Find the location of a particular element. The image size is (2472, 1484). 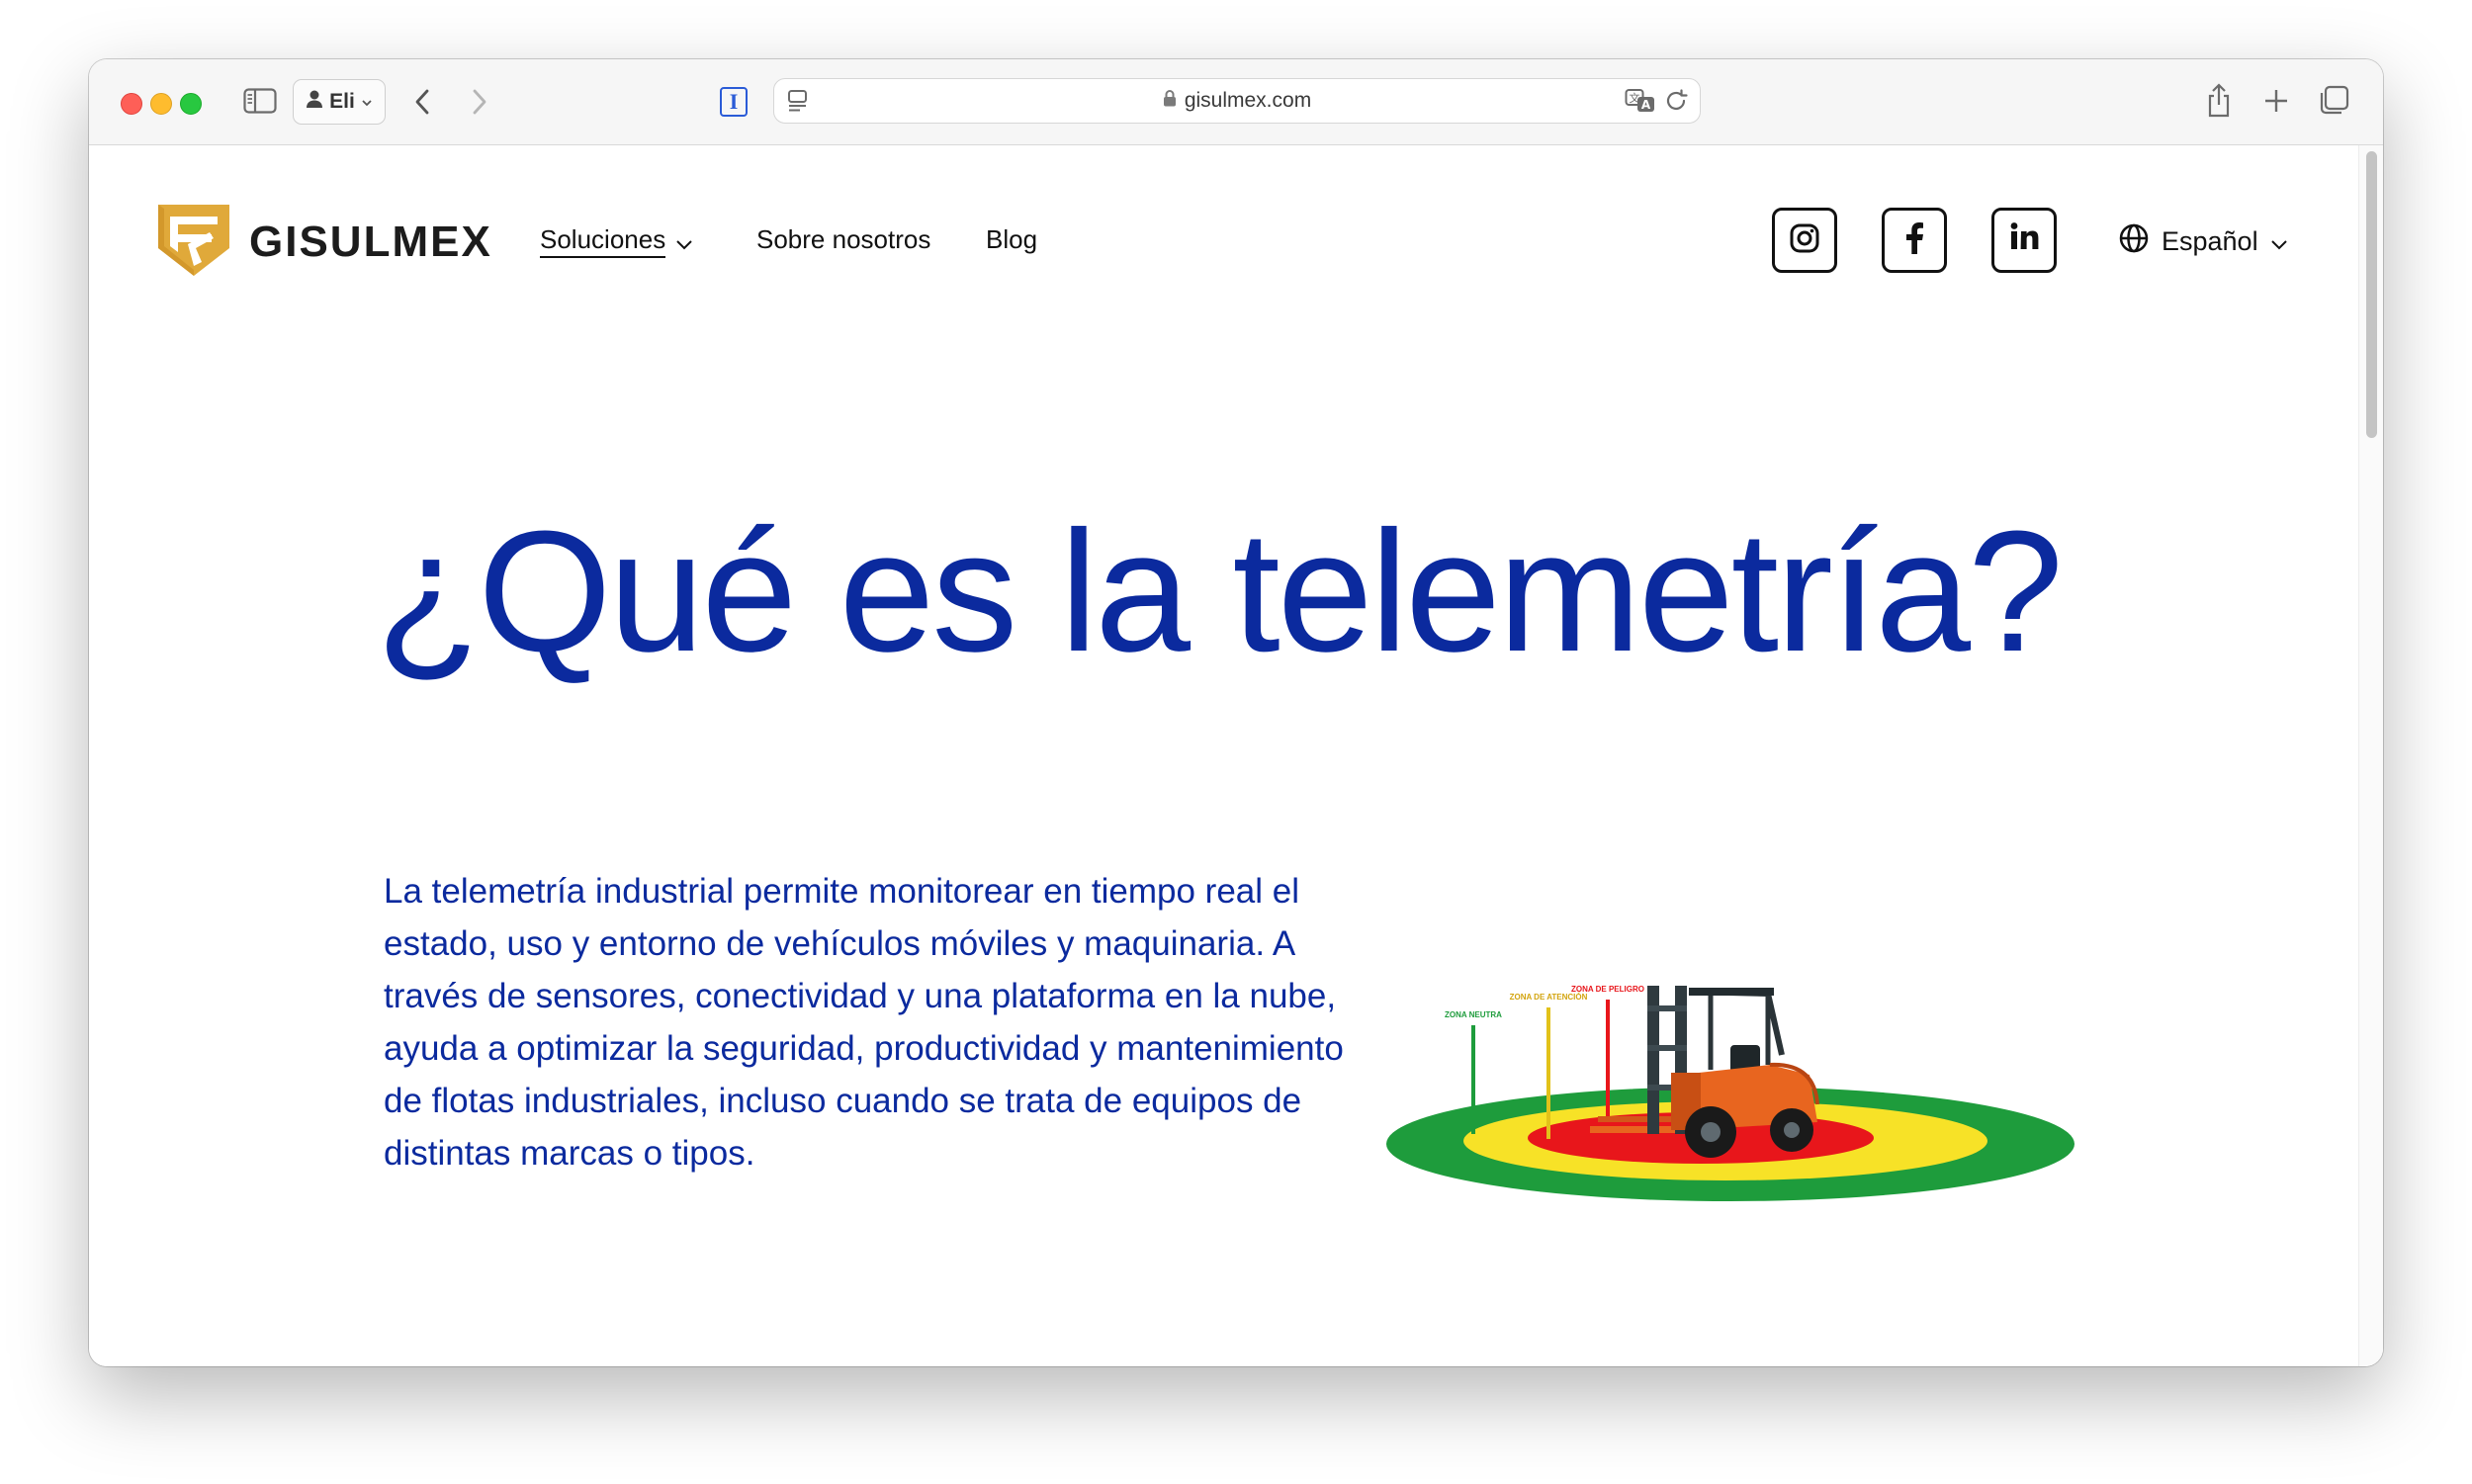

page-title: ¿Qué es la telemetría? is located at coordinates (1220, 590).